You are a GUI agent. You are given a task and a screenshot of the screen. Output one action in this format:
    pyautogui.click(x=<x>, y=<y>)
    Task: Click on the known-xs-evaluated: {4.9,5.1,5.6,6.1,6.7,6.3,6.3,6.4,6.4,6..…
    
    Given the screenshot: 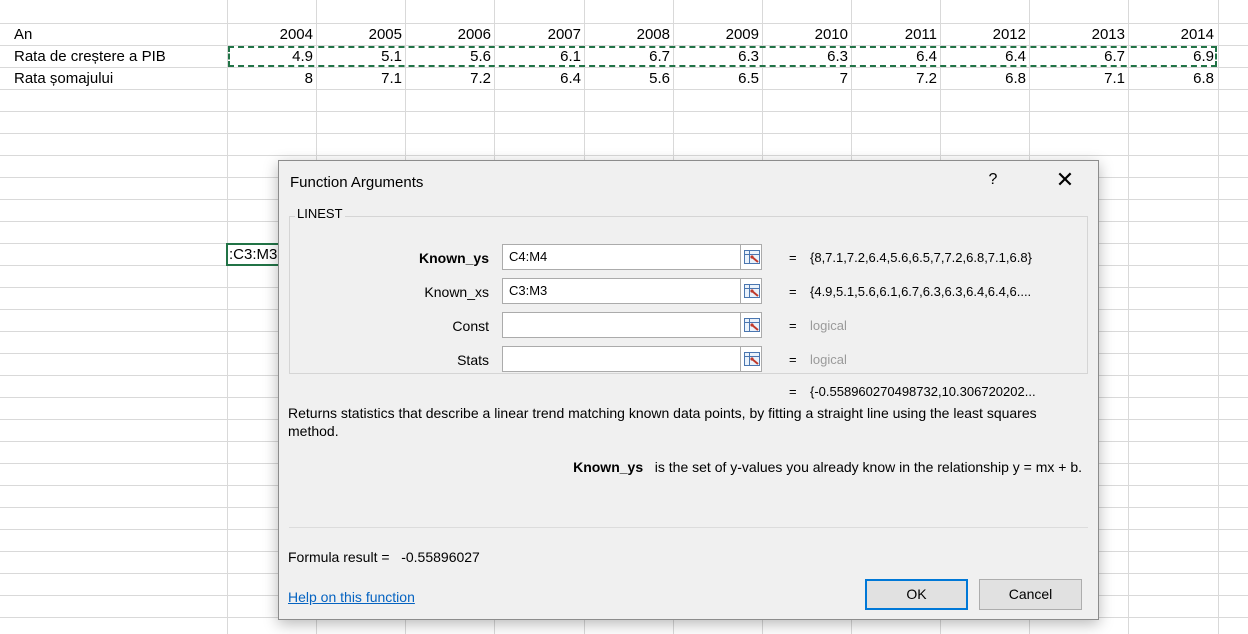 What is the action you would take?
    pyautogui.click(x=921, y=291)
    